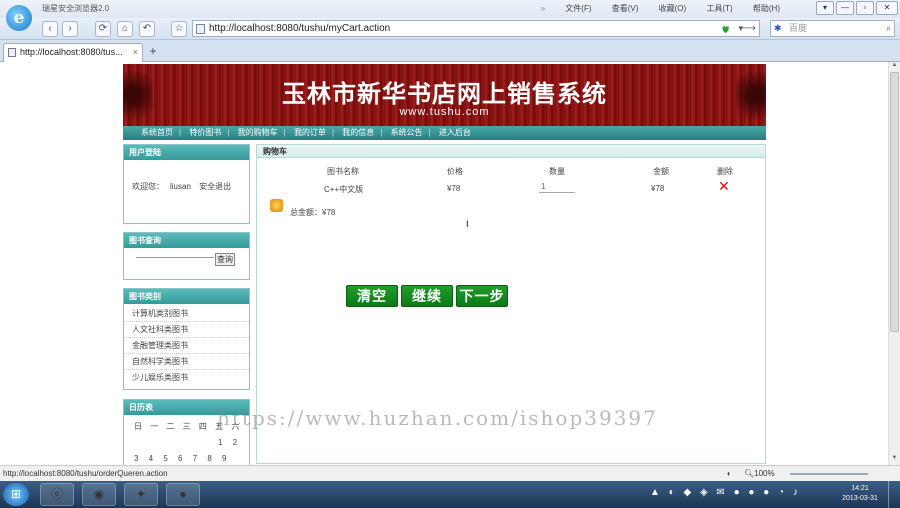  I want to click on logout-link: 安全退出, so click(215, 186).